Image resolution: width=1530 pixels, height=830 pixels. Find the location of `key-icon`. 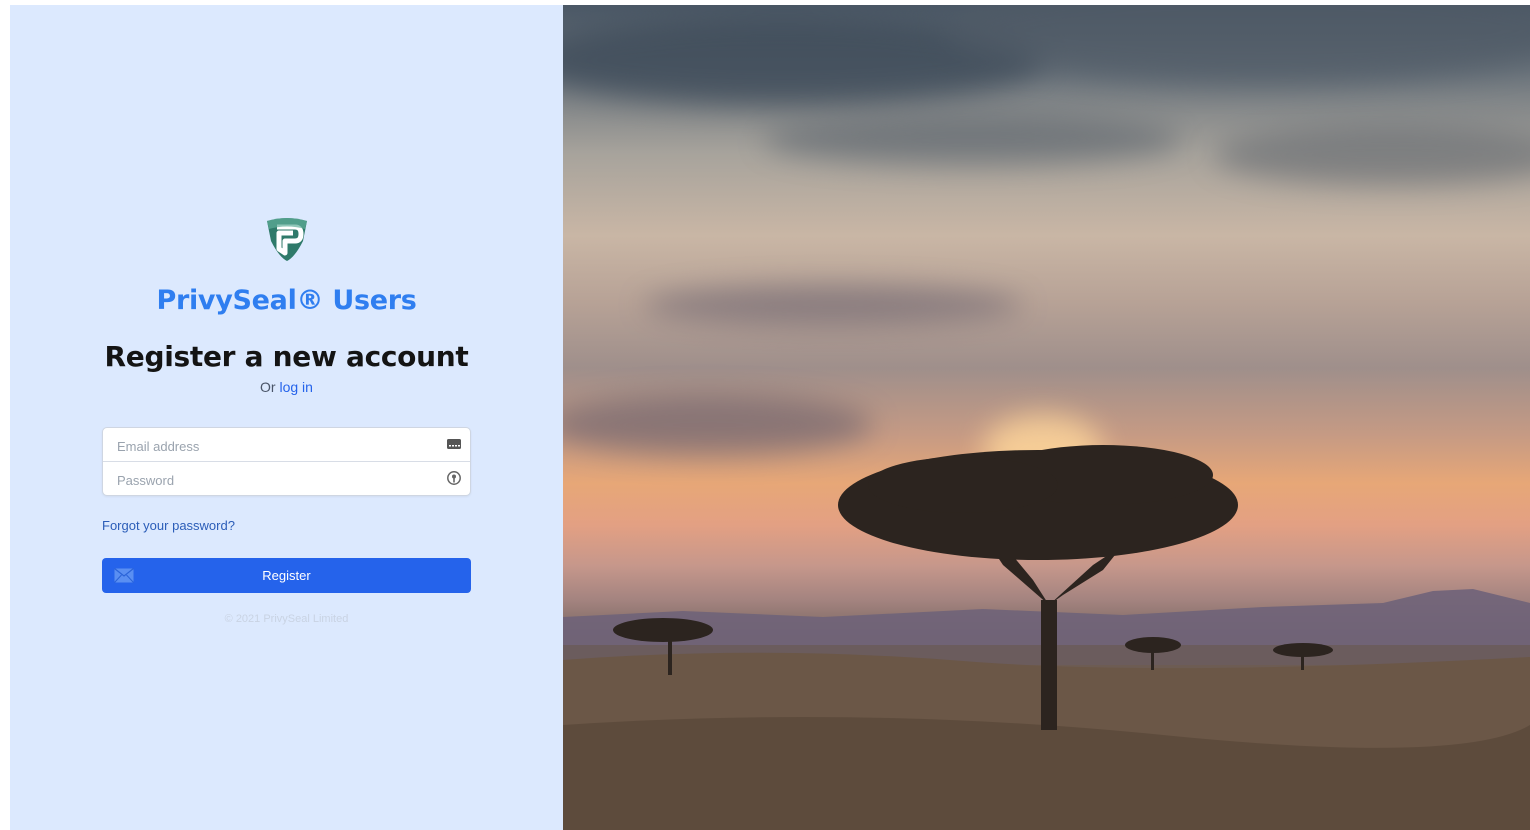

key-icon is located at coordinates (454, 478).